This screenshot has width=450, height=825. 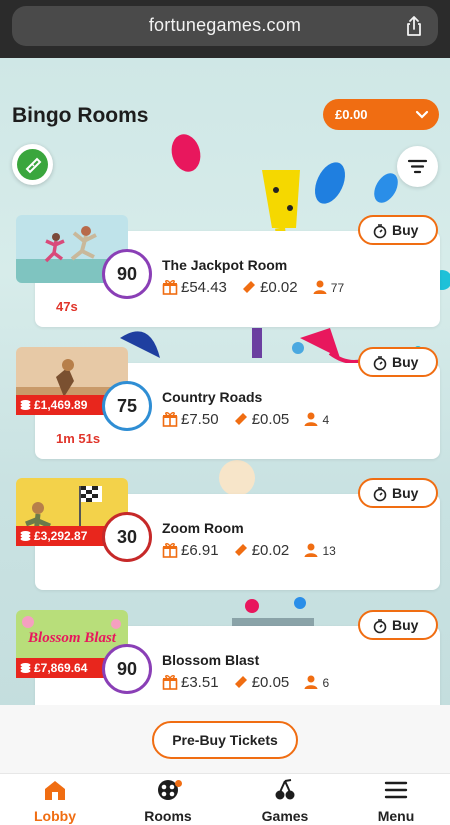 I want to click on countdown-timer: 47s, so click(x=67, y=306).